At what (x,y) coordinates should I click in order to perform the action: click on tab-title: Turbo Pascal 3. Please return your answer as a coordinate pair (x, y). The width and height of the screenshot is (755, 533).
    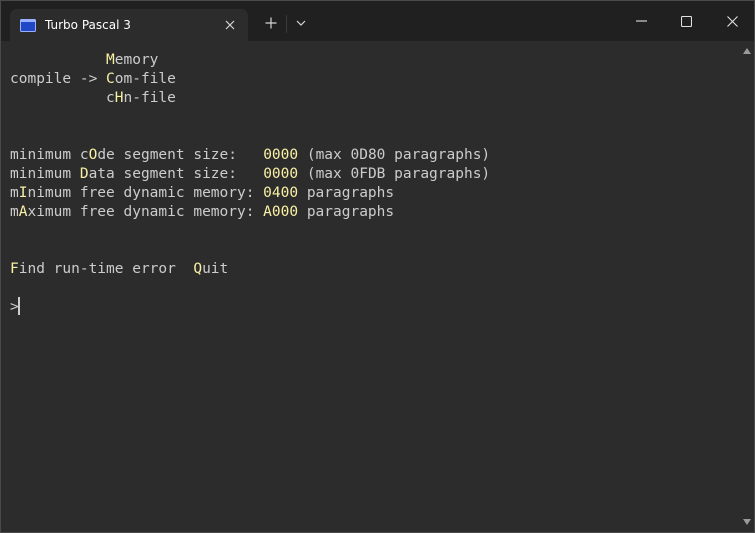
    Looking at the image, I should click on (88, 25).